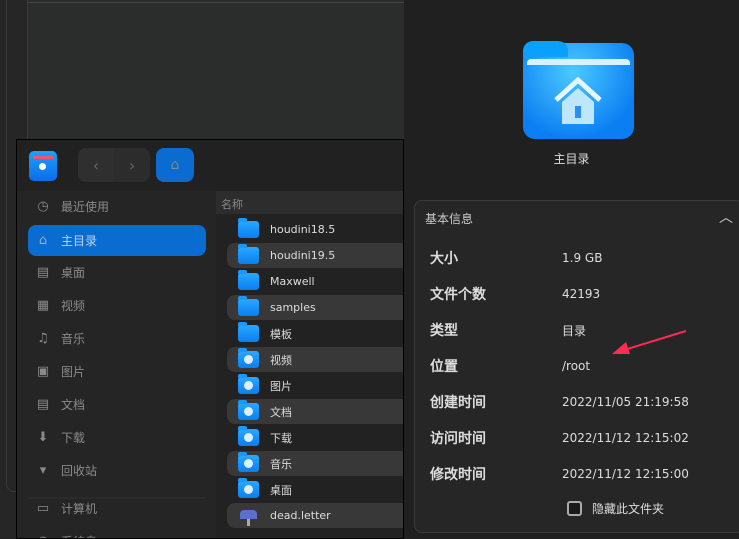 Image resolution: width=739 pixels, height=539 pixels. Describe the element at coordinates (300, 515) in the screenshot. I see `file-name: dead.letter` at that location.